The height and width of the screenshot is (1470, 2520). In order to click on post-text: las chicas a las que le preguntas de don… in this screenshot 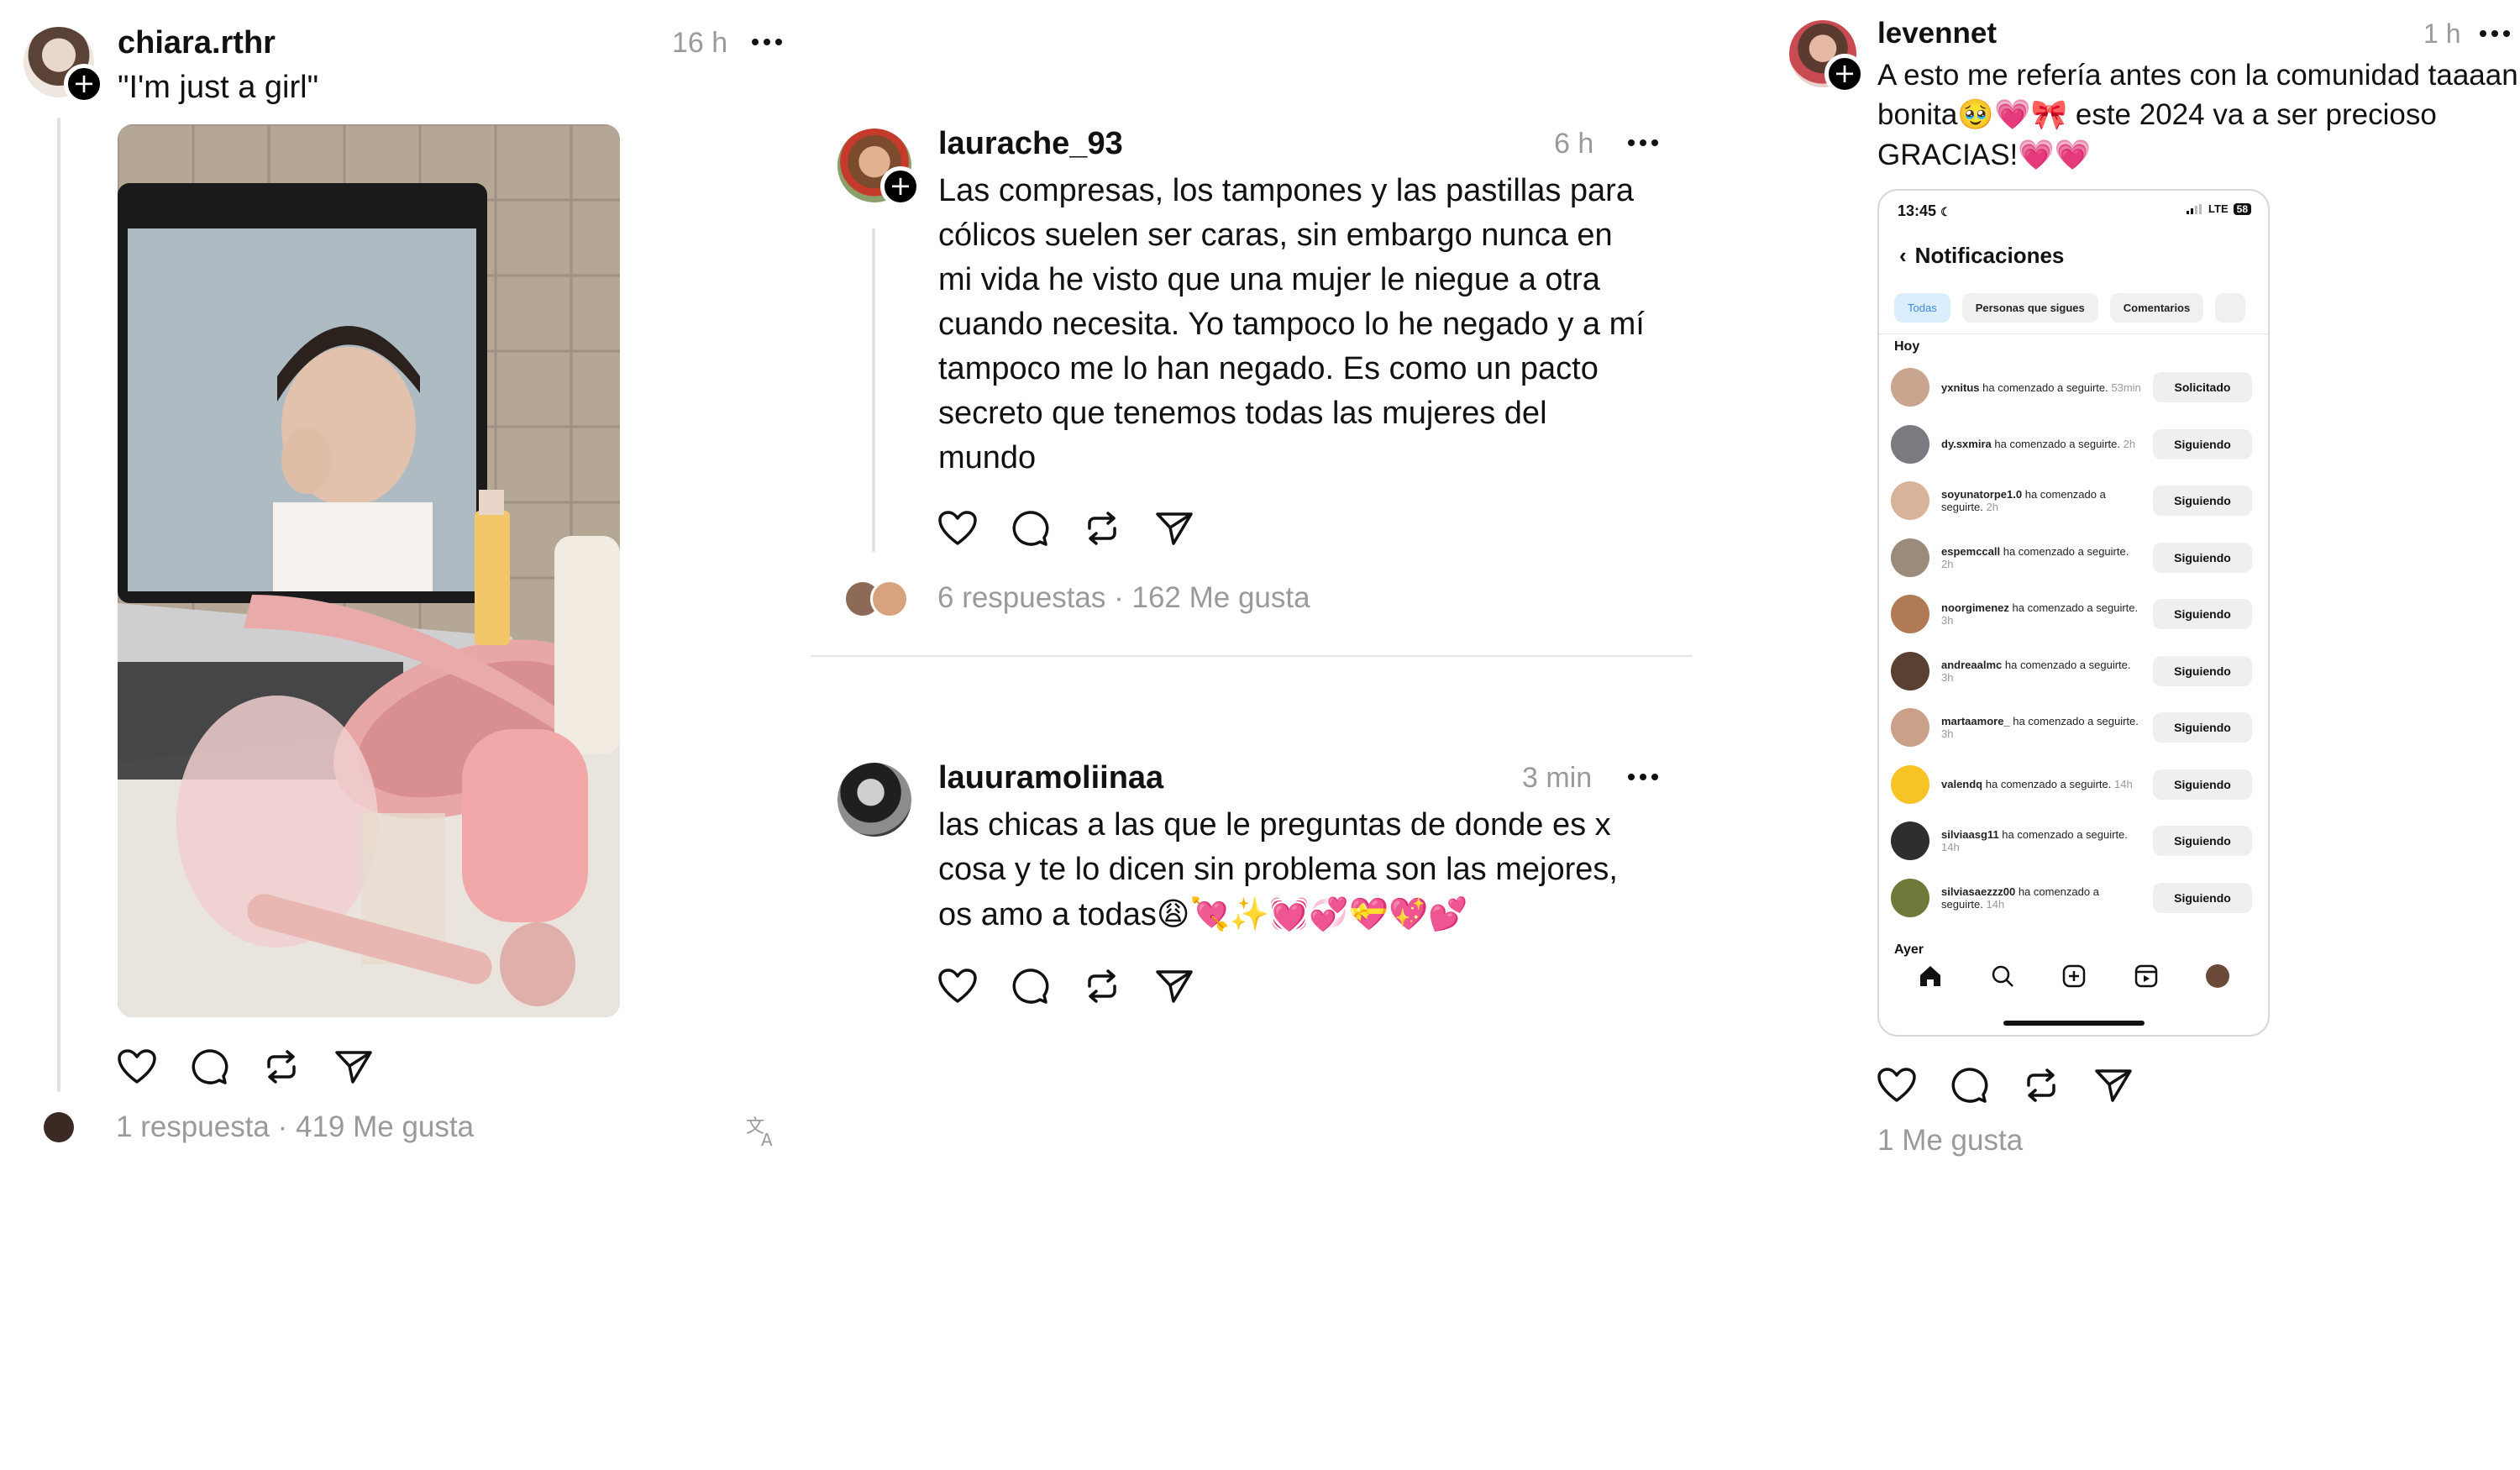, I will do `click(1278, 869)`.